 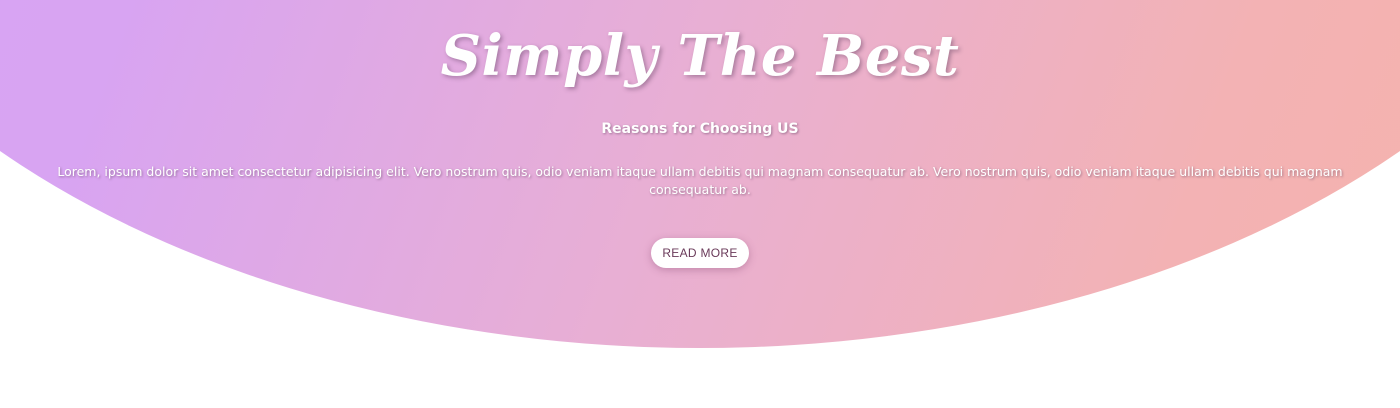 I want to click on hero-subtitle: Reasons for Choosing US, so click(x=700, y=129).